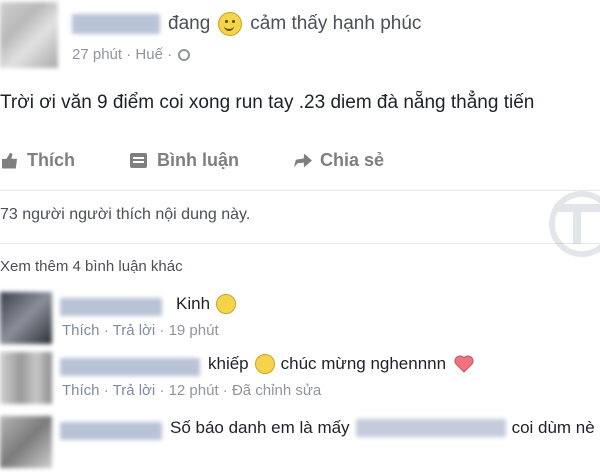 Image resolution: width=600 pixels, height=472 pixels. Describe the element at coordinates (570, 227) in the screenshot. I see `watermark-logo` at that location.